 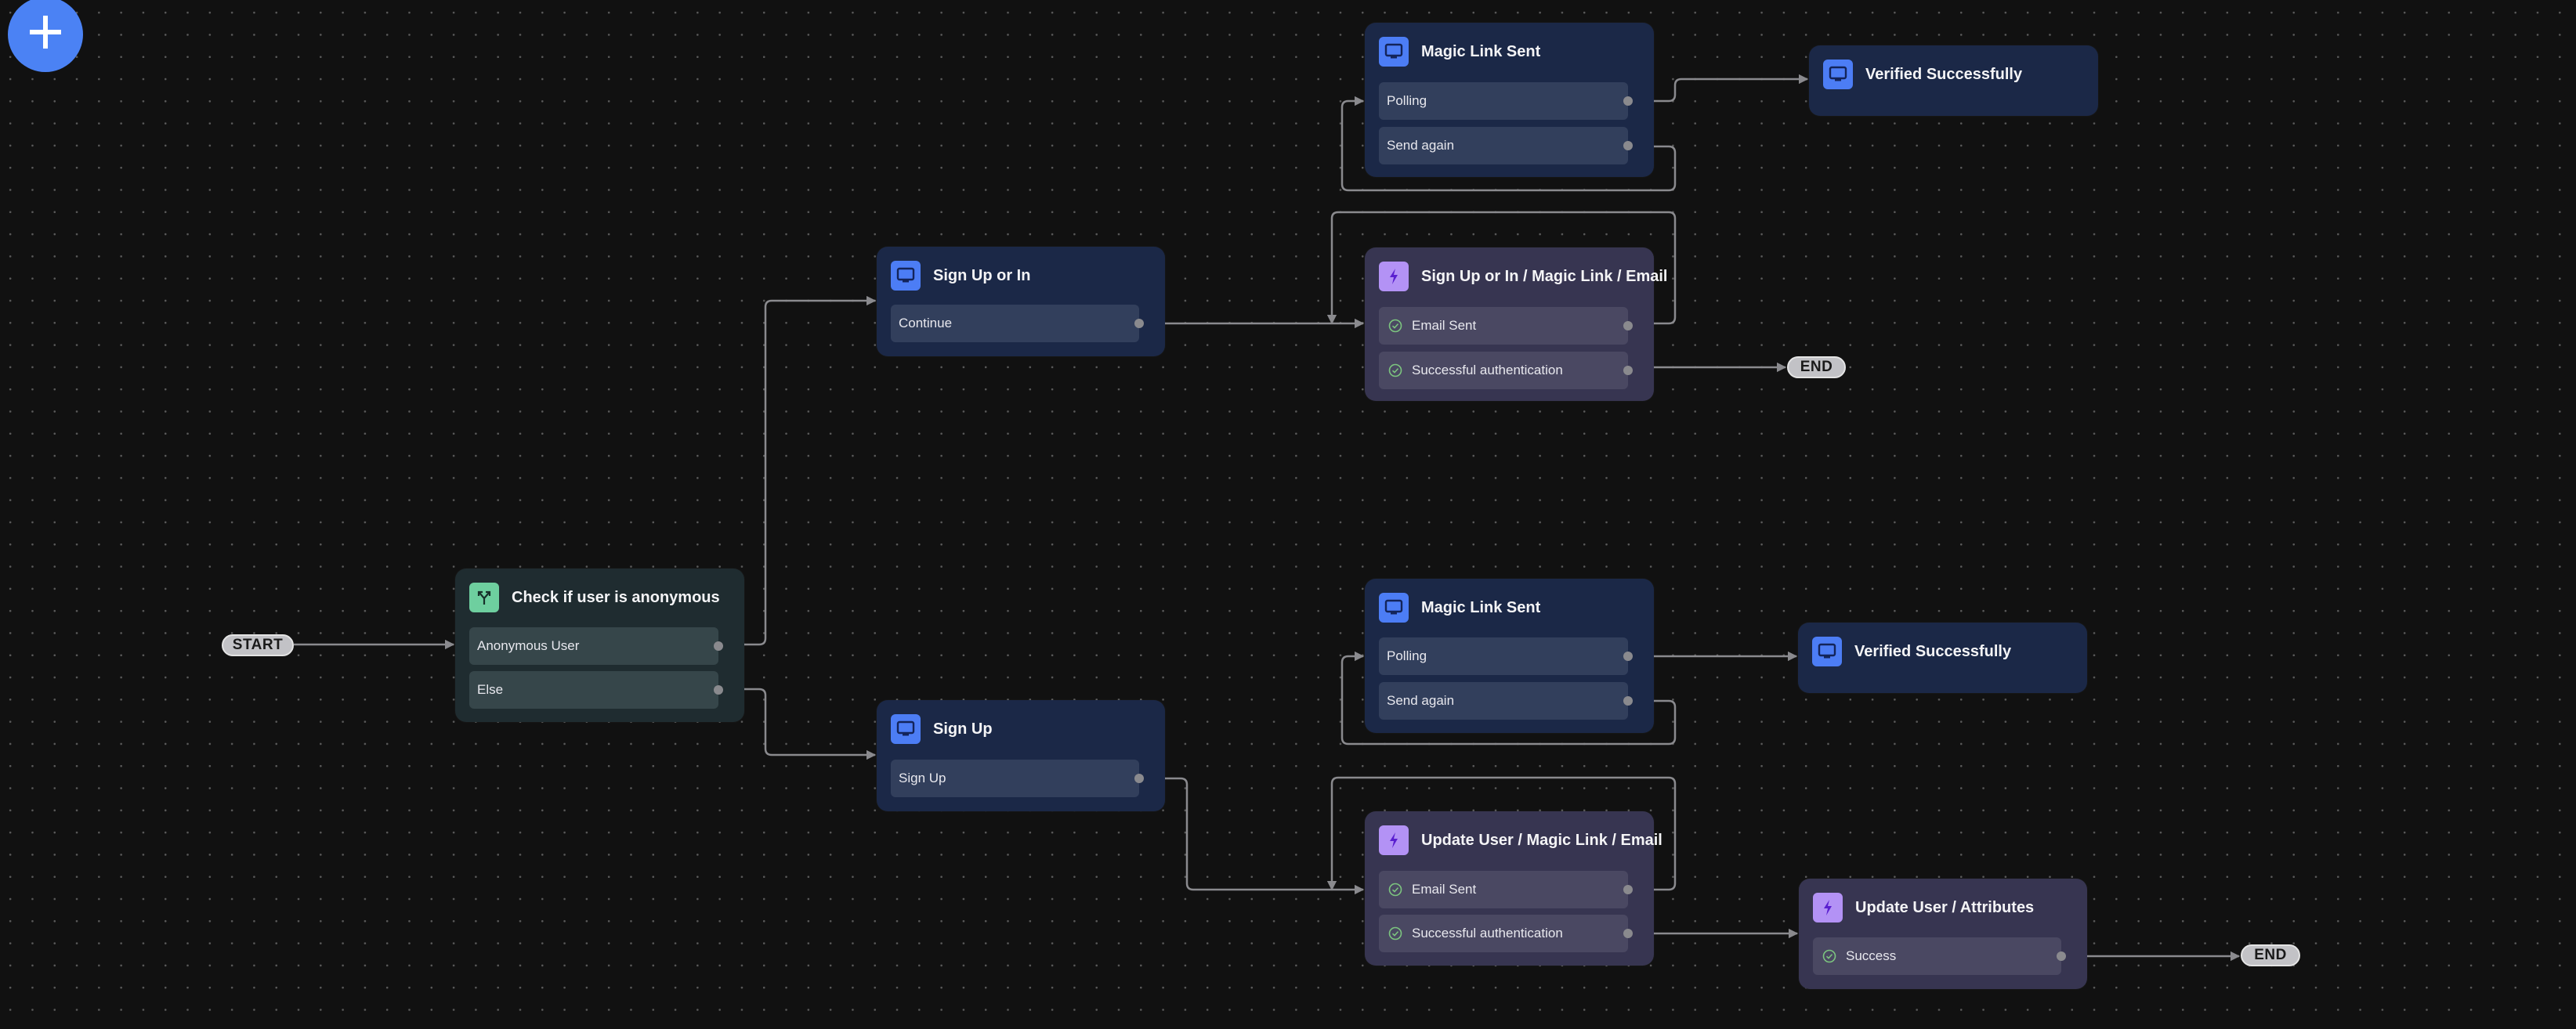 I want to click on node-title: Update User / Attributes, so click(x=1945, y=907).